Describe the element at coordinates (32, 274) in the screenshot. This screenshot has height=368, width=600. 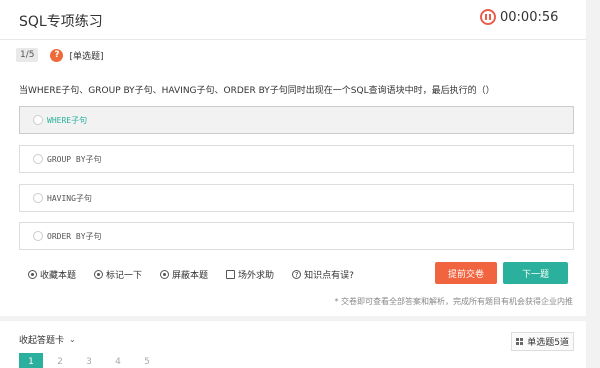
I see `star-icon` at that location.